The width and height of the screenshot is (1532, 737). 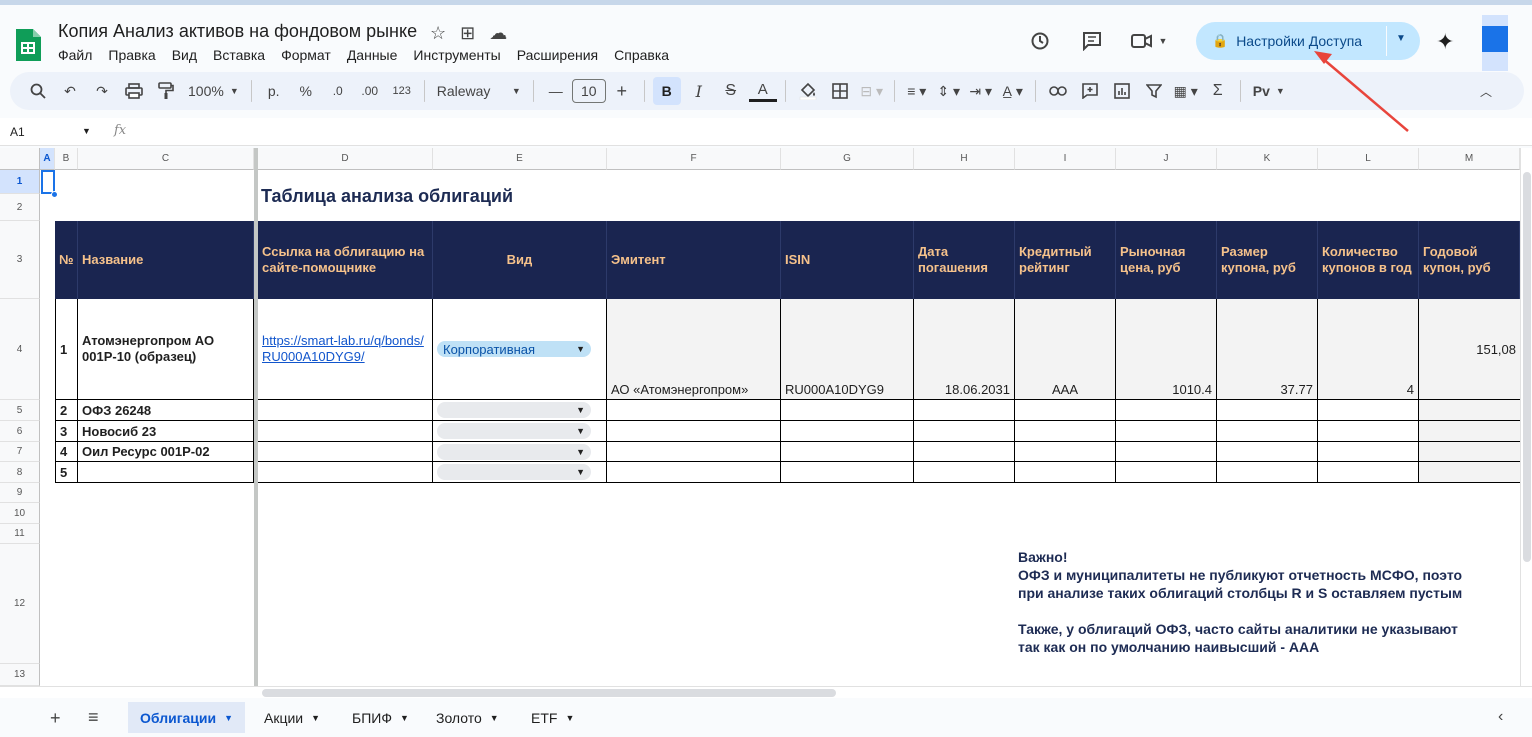 What do you see at coordinates (840, 91) in the screenshot?
I see `borders-icon` at bounding box center [840, 91].